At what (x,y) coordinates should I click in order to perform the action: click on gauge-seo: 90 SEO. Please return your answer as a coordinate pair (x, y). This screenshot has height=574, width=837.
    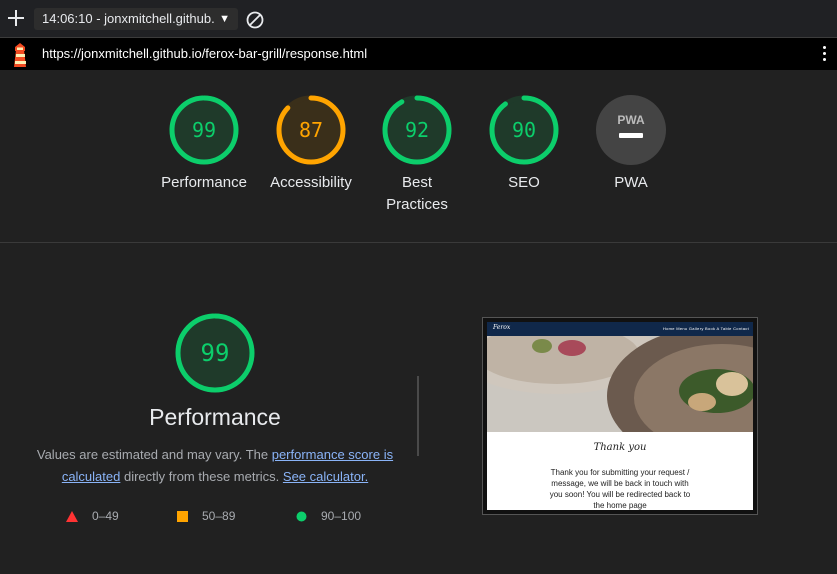
    Looking at the image, I should click on (524, 144).